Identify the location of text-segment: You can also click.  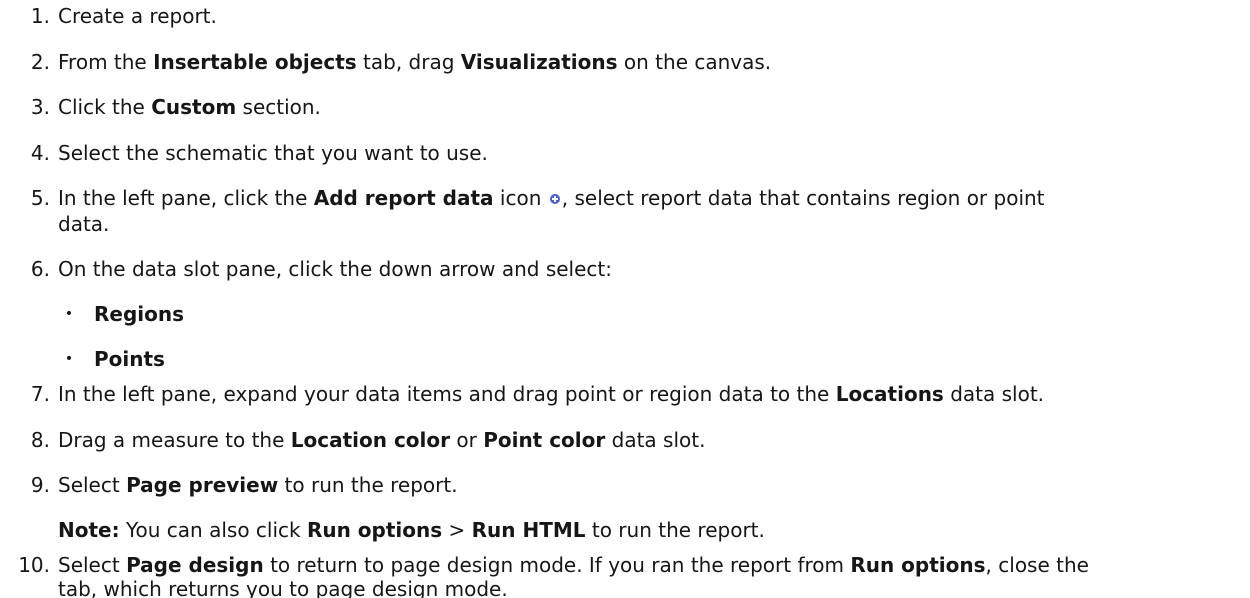
(213, 530).